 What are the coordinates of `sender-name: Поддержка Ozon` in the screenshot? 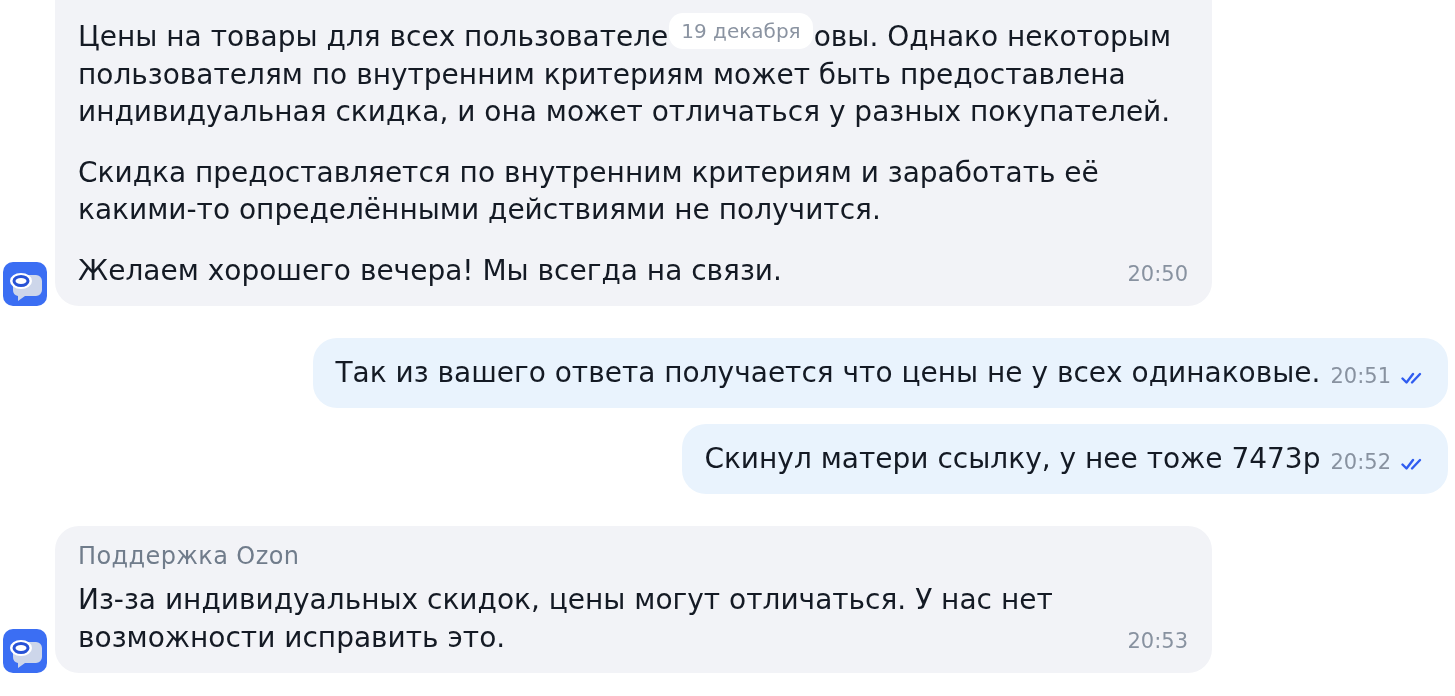 It's located at (189, 556).